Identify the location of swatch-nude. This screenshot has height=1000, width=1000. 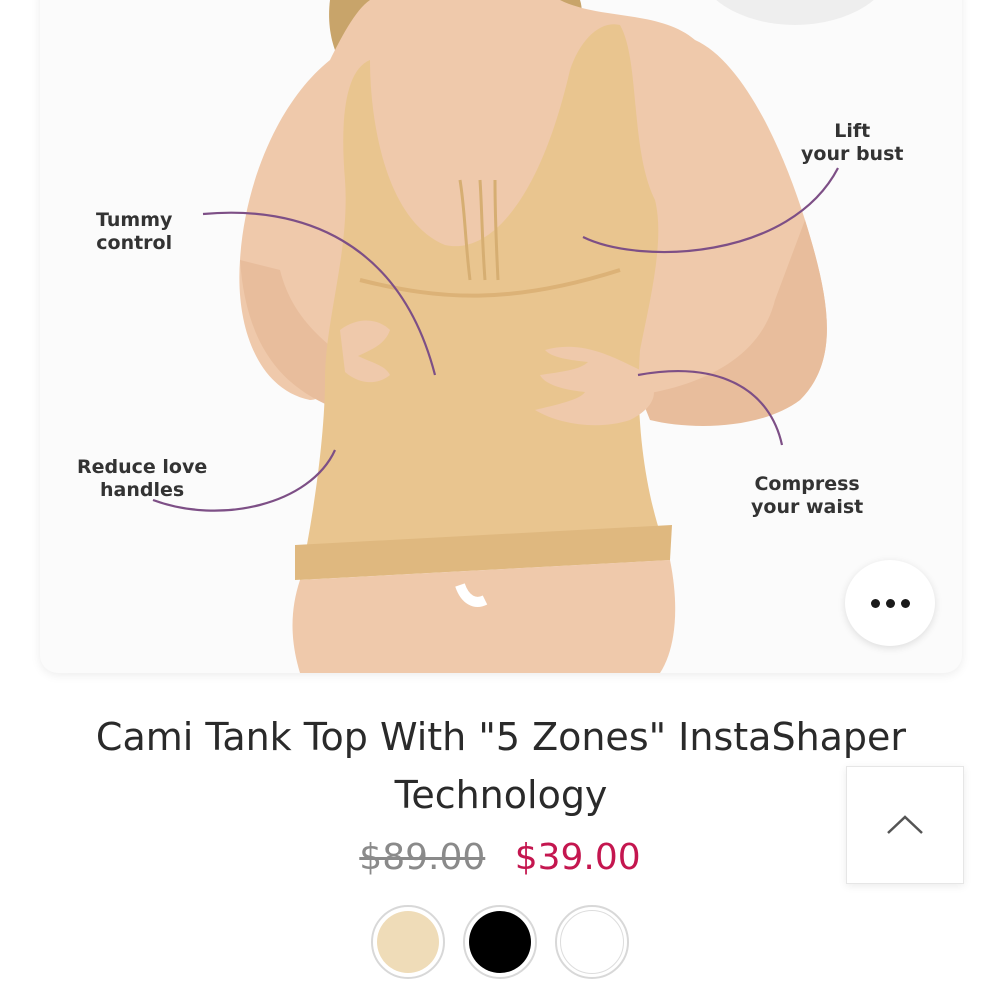
(408, 942).